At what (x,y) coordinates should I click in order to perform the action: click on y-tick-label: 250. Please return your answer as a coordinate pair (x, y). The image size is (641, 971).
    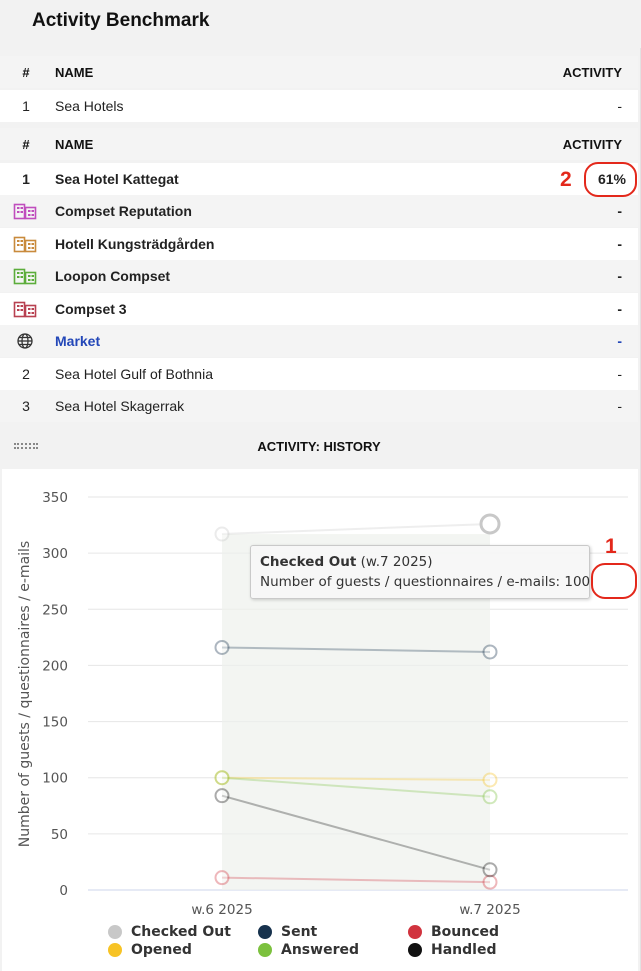
    Looking at the image, I should click on (55, 610).